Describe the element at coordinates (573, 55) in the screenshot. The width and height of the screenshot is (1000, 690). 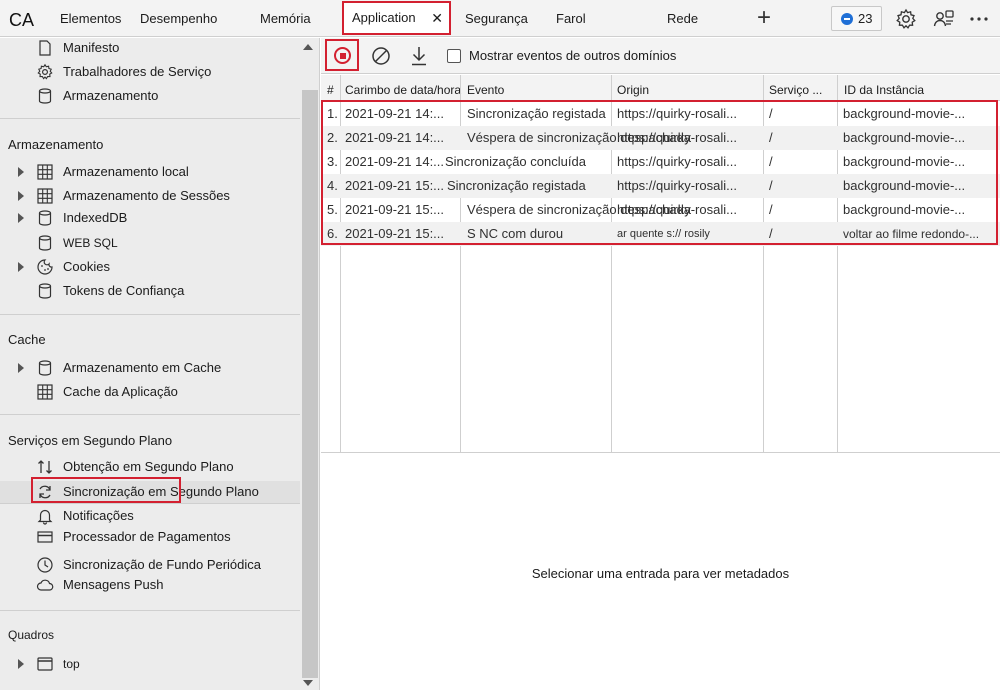
I see `show-other-domains-label: Mostrar eventos de outros domínios` at that location.